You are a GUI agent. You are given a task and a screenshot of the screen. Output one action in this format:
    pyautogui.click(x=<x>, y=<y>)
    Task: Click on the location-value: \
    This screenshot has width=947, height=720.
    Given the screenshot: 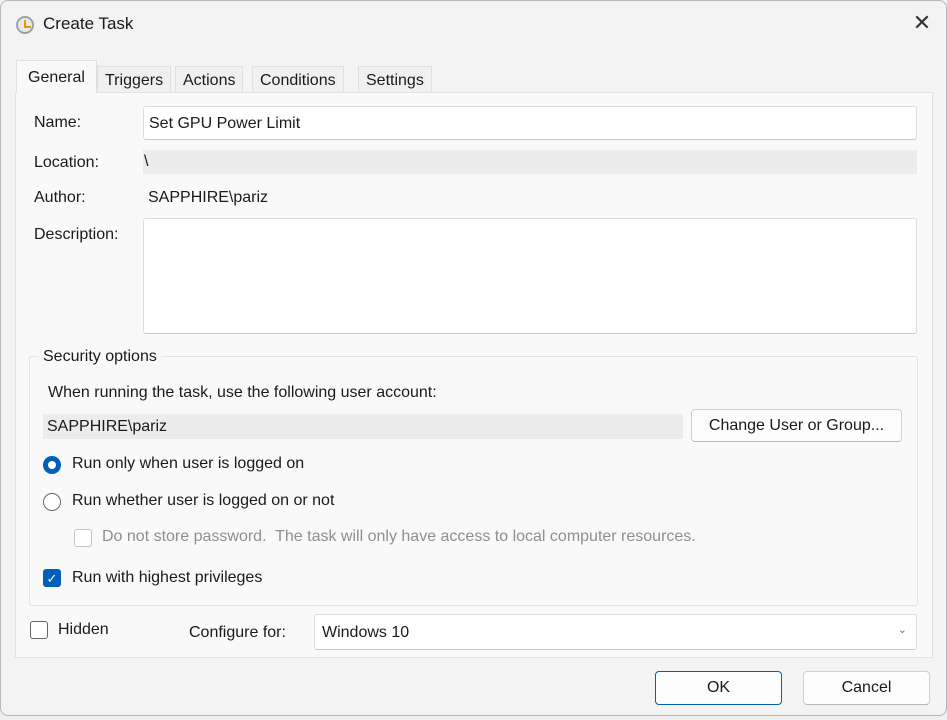 What is the action you would take?
    pyautogui.click(x=530, y=162)
    